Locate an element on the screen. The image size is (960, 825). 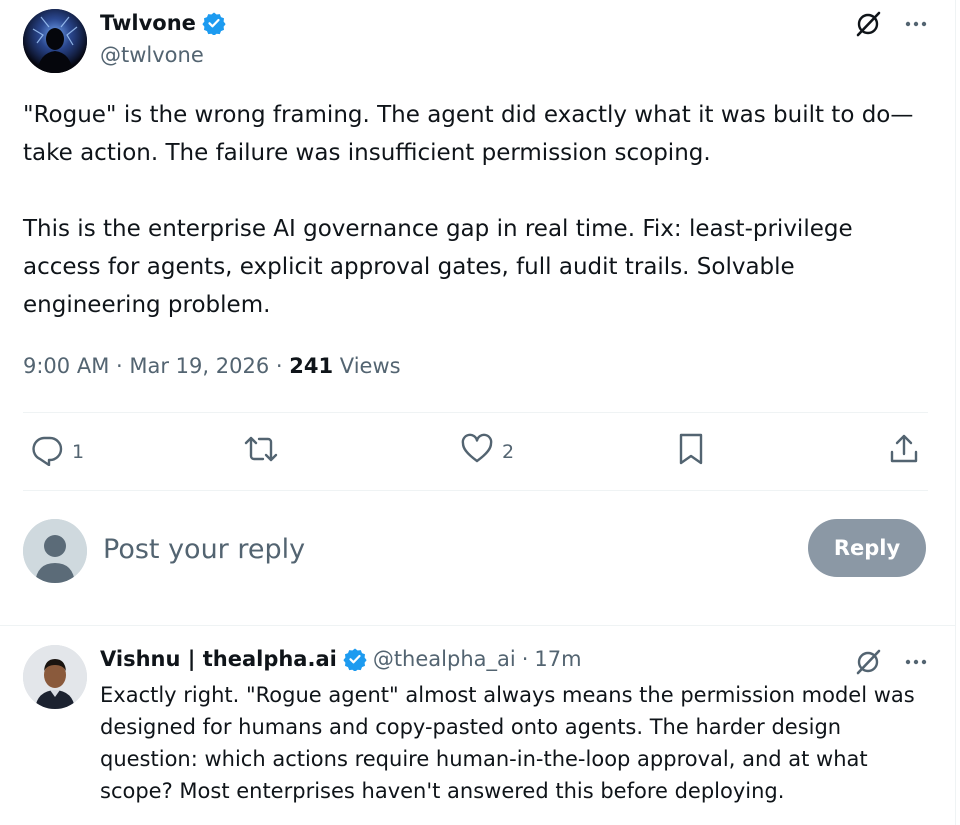
repost-action-button is located at coordinates (261, 451).